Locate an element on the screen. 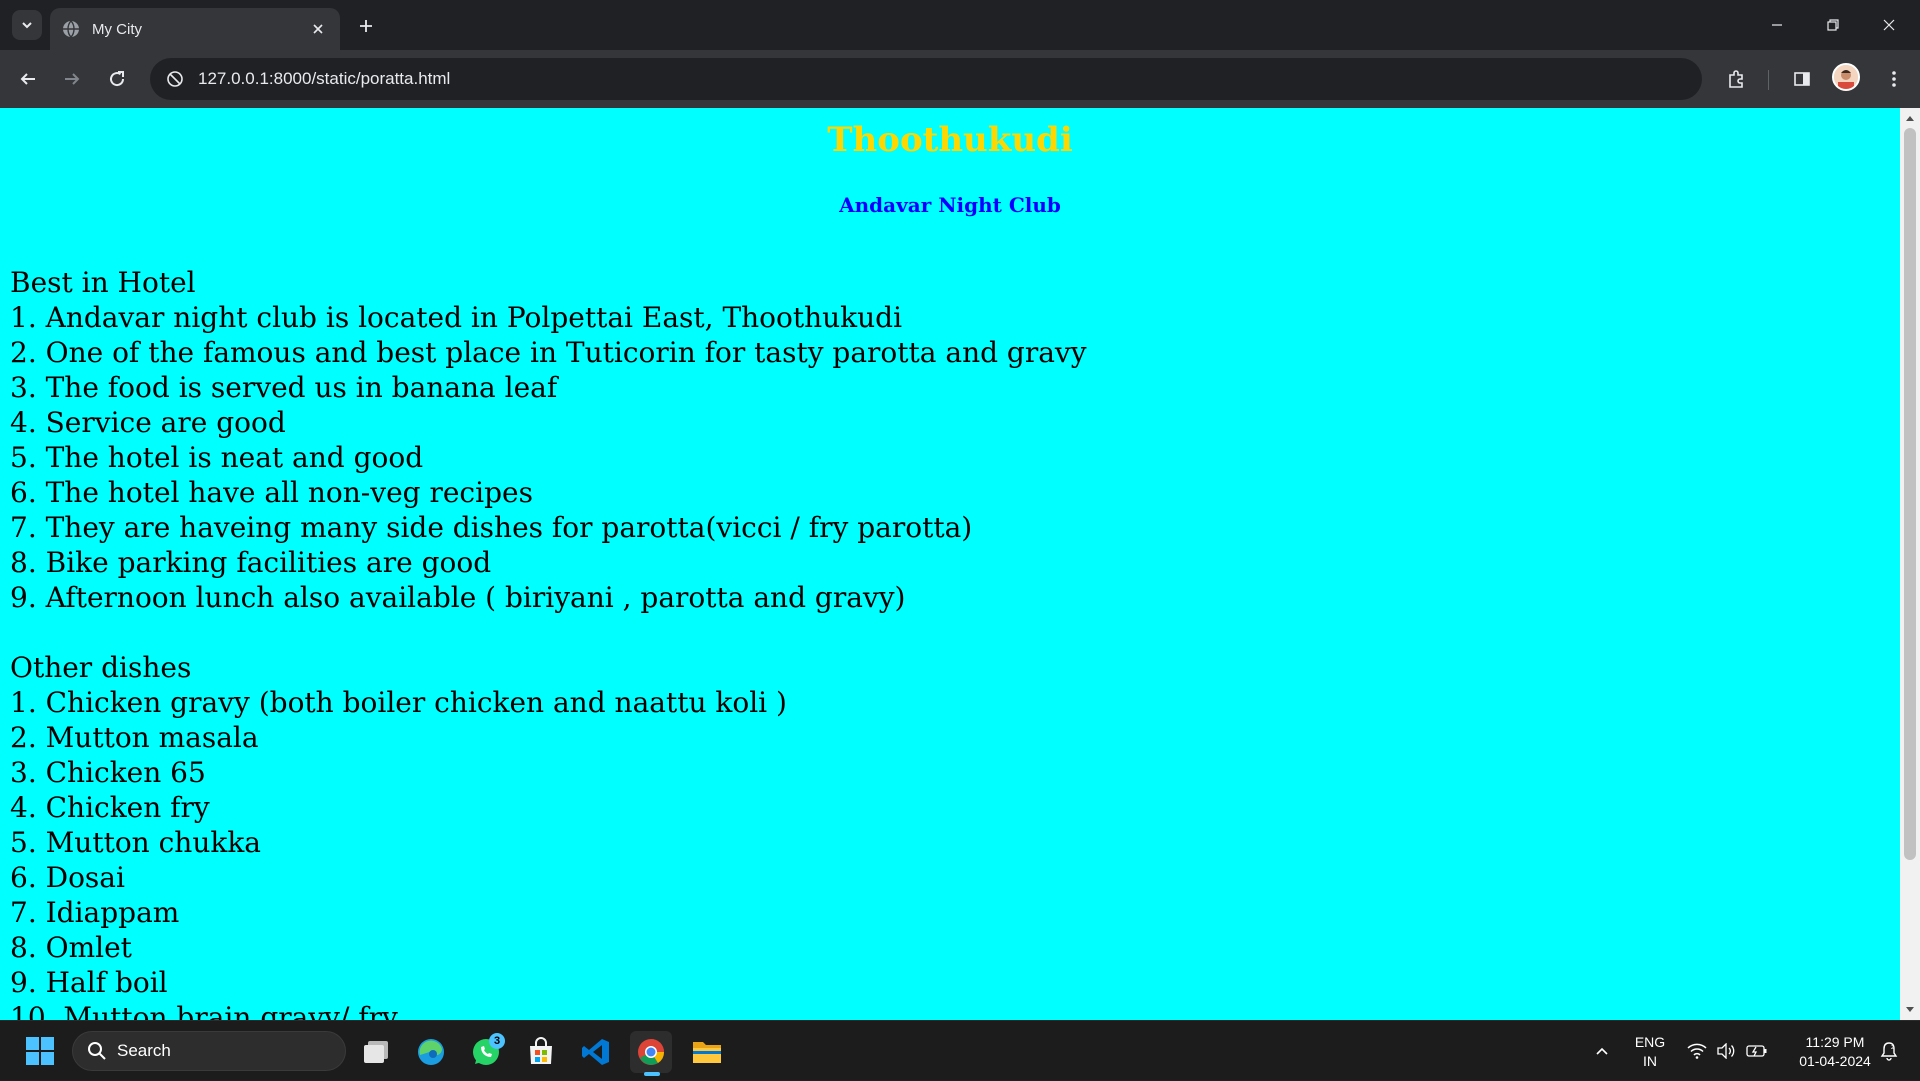  wifi-icon is located at coordinates (1697, 1051).